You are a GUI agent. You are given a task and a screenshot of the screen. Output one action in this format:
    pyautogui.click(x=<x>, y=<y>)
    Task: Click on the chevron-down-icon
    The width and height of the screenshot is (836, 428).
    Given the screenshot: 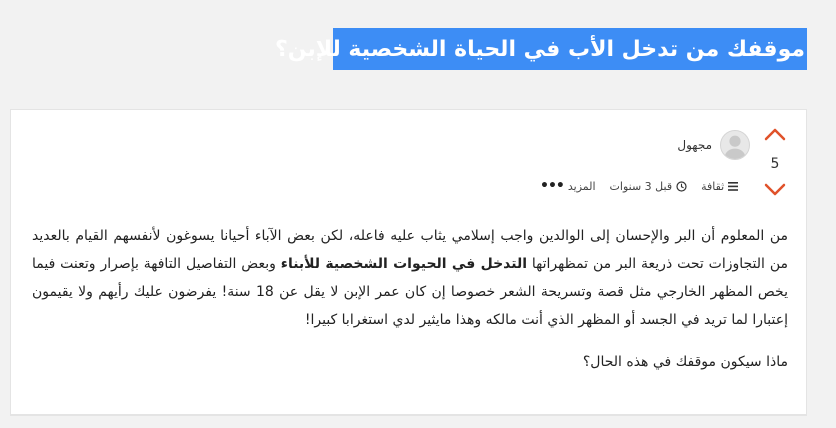 What is the action you would take?
    pyautogui.click(x=775, y=189)
    